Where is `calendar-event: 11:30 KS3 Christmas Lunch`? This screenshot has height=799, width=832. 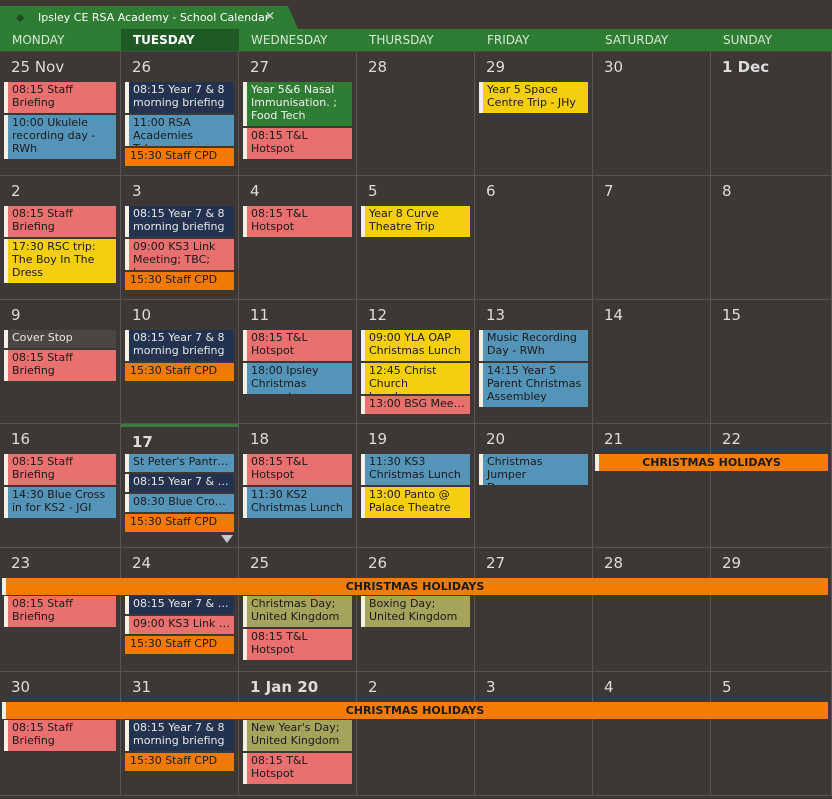
calendar-event: 11:30 KS3 Christmas Lunch is located at coordinates (415, 469).